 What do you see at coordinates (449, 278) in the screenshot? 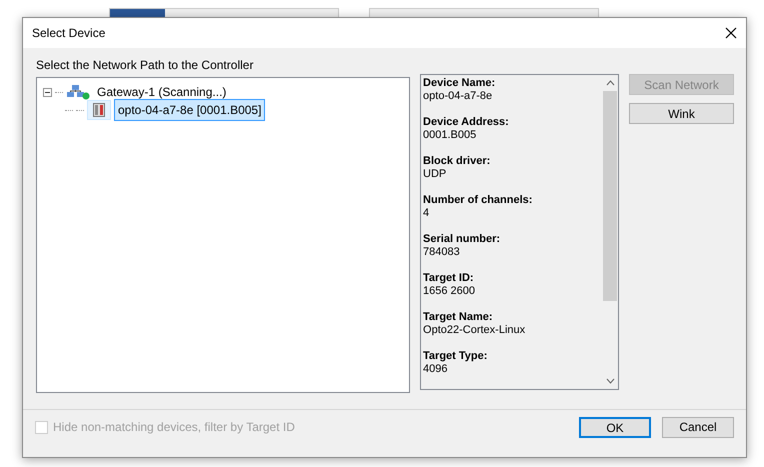
I see `field-label: Target ID:` at bounding box center [449, 278].